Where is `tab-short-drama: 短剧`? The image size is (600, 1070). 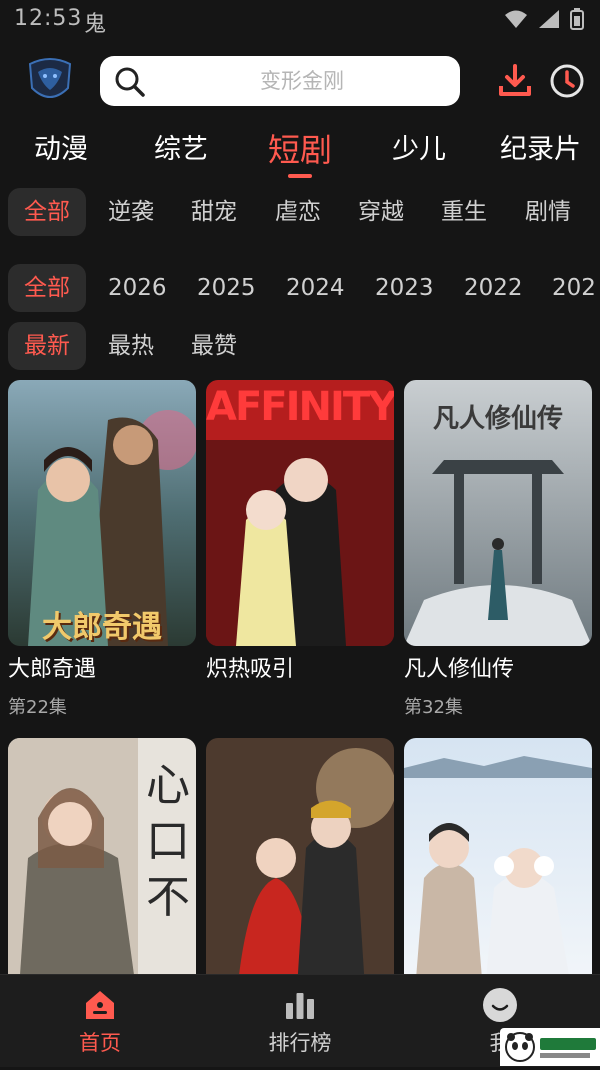
tab-short-drama: 短剧 is located at coordinates (300, 150).